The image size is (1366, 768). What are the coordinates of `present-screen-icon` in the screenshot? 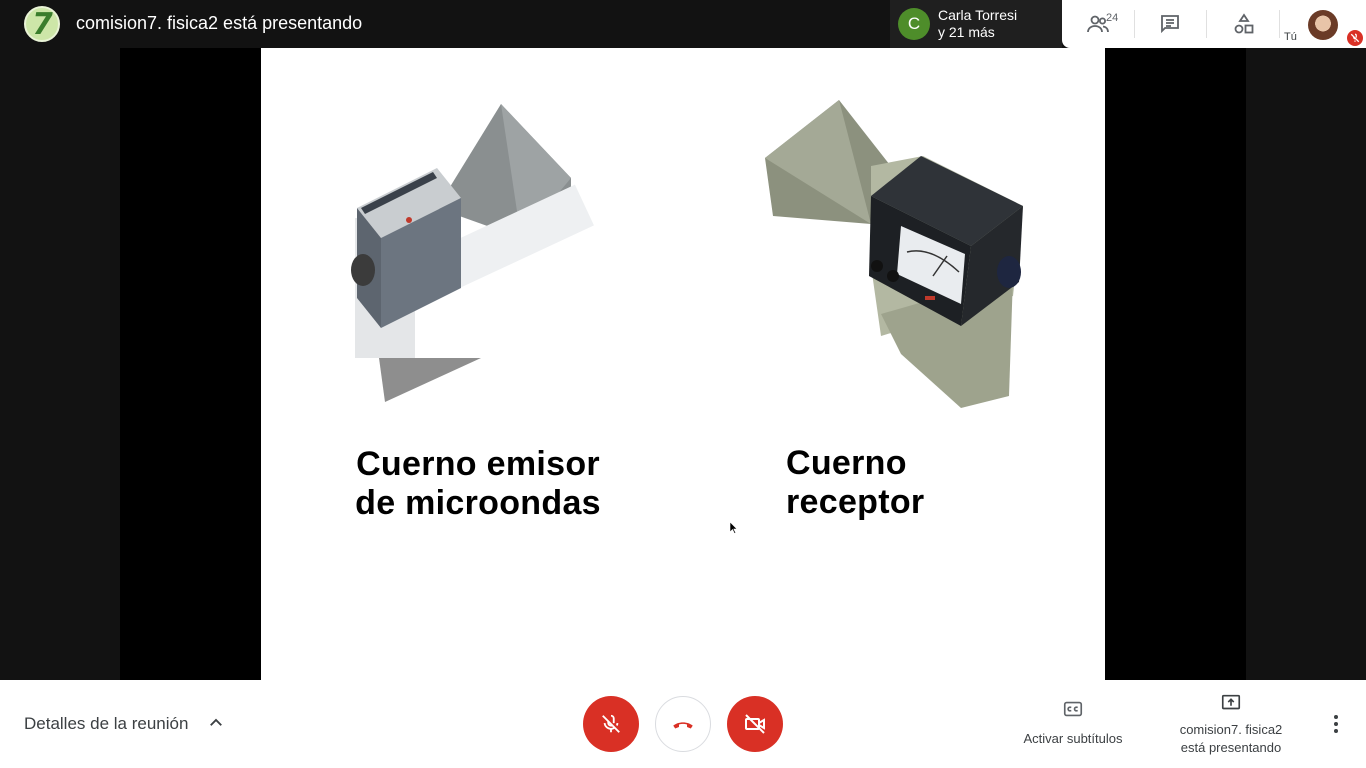 It's located at (1231, 702).